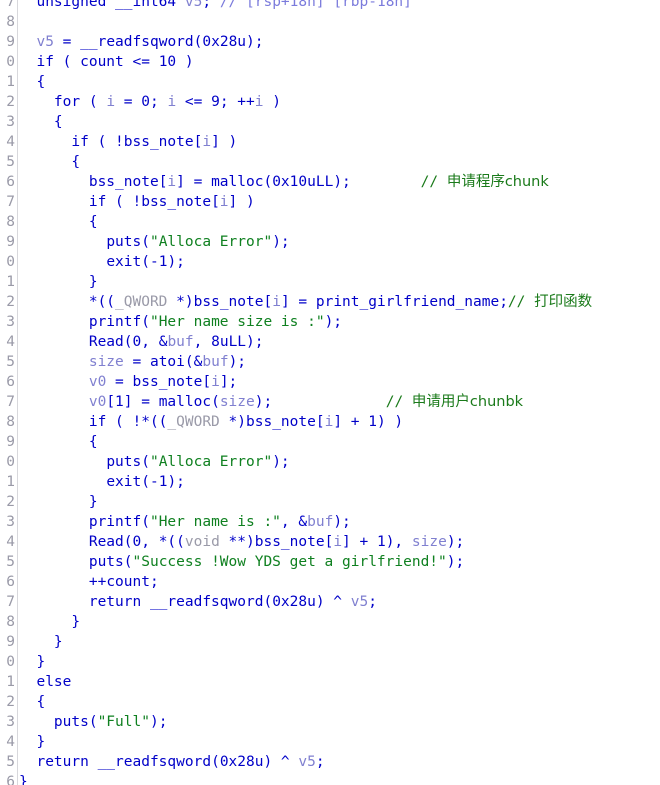 The height and width of the screenshot is (785, 660). What do you see at coordinates (93, 422) in the screenshot?
I see `keyword-token: if ( !*((` at bounding box center [93, 422].